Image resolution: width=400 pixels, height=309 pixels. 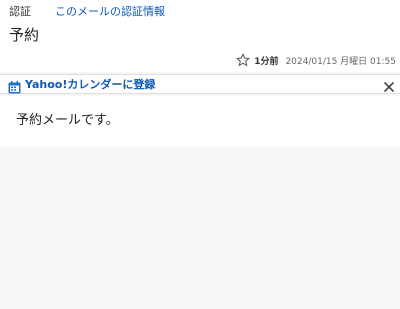 I want to click on calendar-icon, so click(x=14, y=86).